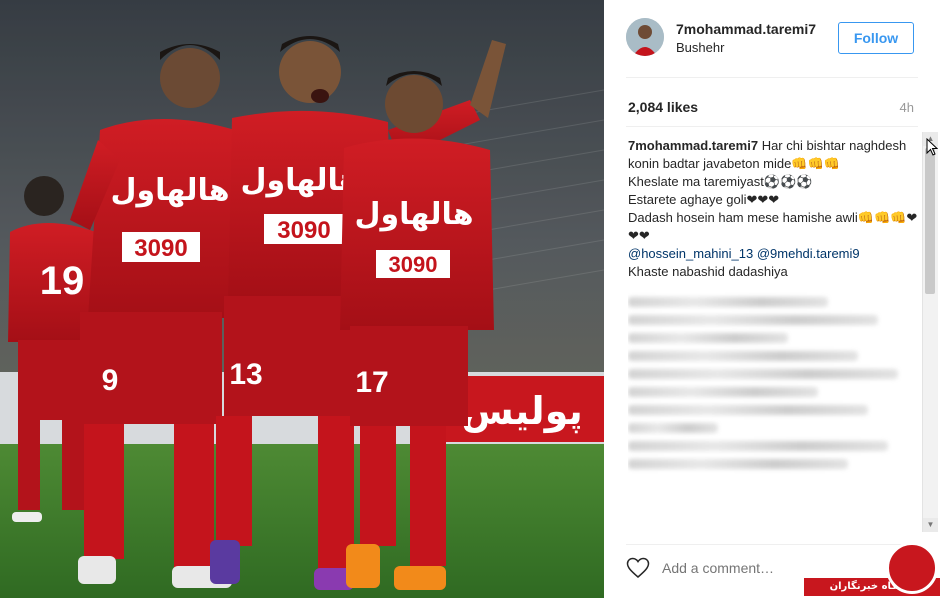 The image size is (940, 598). Describe the element at coordinates (772, 126) in the screenshot. I see `likes-divider` at that location.